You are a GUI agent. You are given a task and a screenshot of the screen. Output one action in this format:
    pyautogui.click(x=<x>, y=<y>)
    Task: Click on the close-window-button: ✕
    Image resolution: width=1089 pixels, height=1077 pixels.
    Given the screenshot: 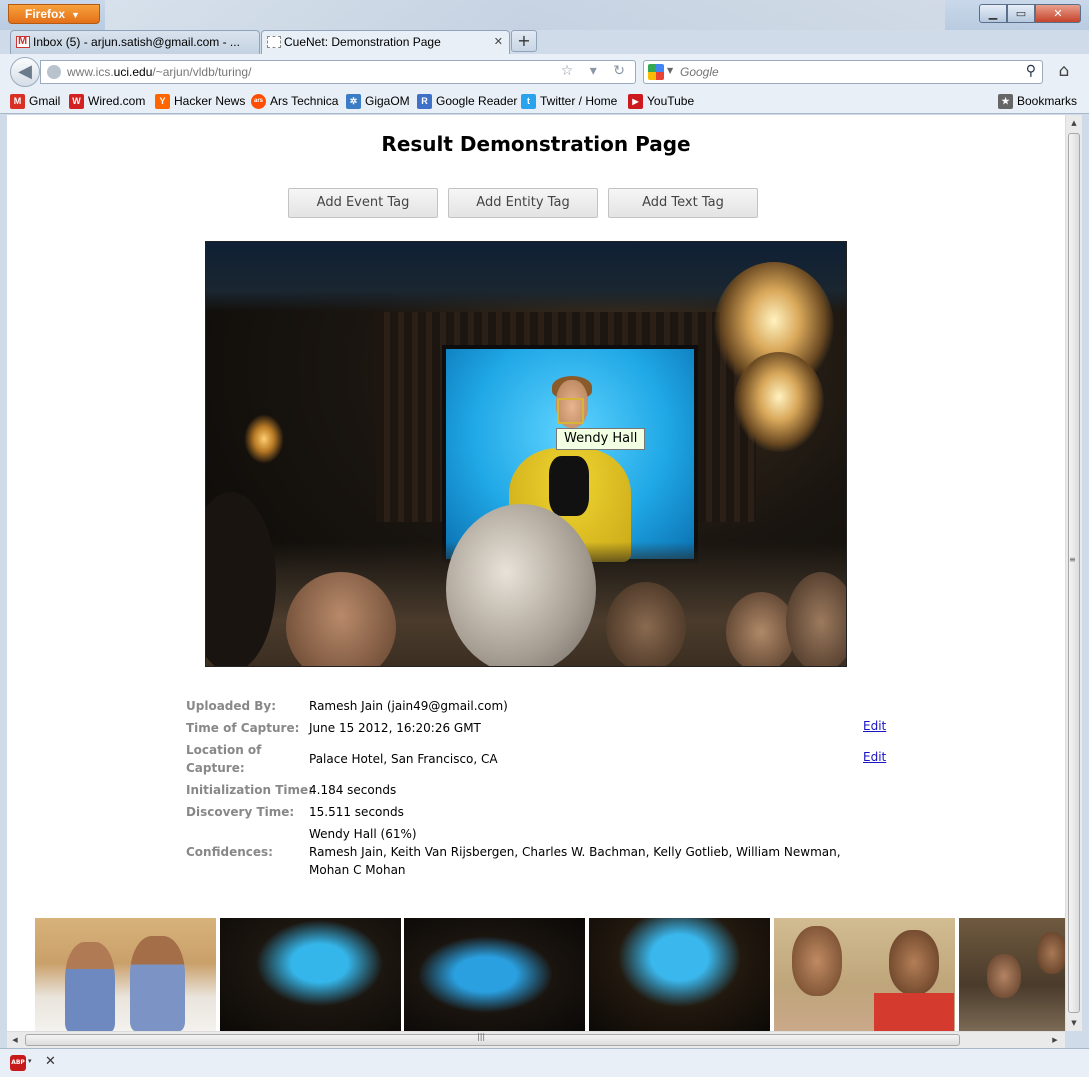 What is the action you would take?
    pyautogui.click(x=1058, y=13)
    